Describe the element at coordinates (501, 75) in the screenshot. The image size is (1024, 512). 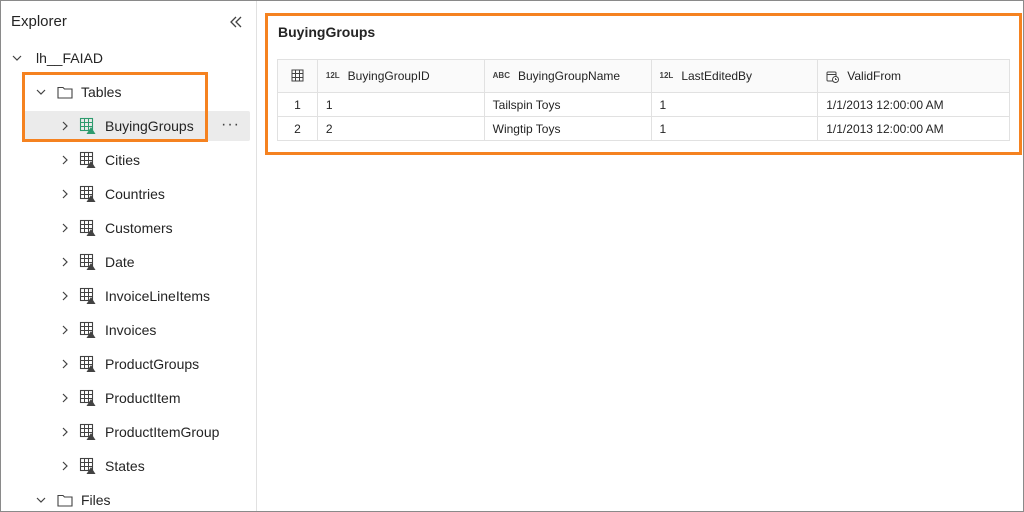
I see `text-type-icon: ABC` at that location.